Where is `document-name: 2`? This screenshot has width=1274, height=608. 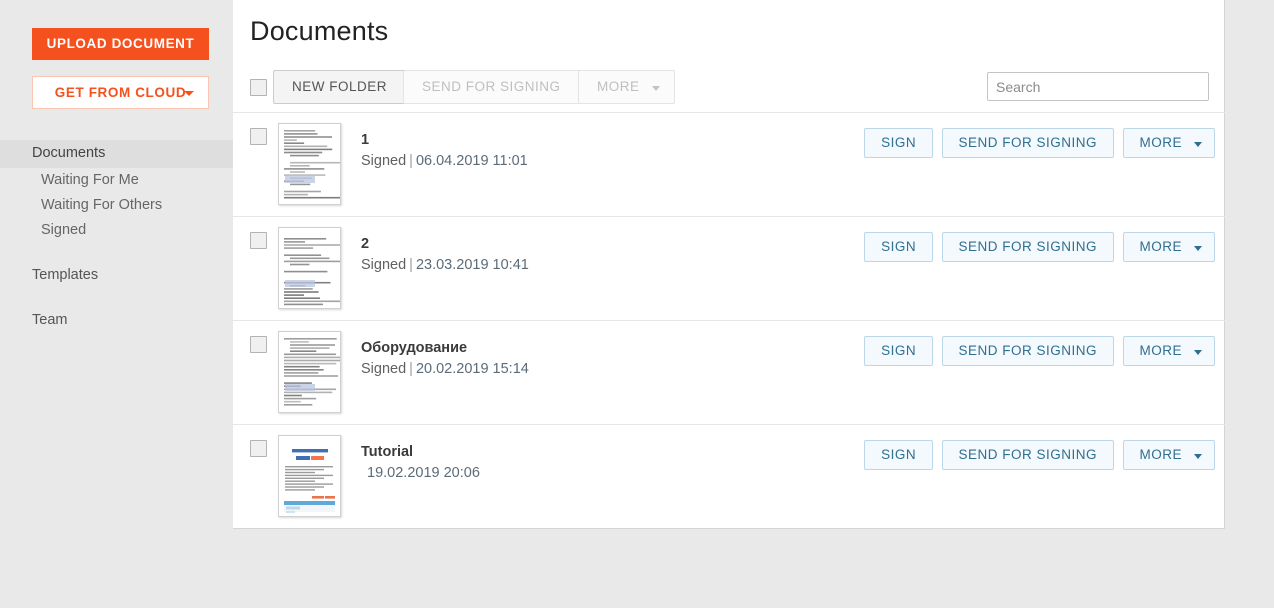 document-name: 2 is located at coordinates (365, 244).